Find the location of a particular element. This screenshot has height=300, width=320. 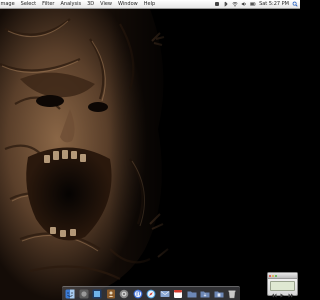

menu-image: Image is located at coordinates (9, 4).